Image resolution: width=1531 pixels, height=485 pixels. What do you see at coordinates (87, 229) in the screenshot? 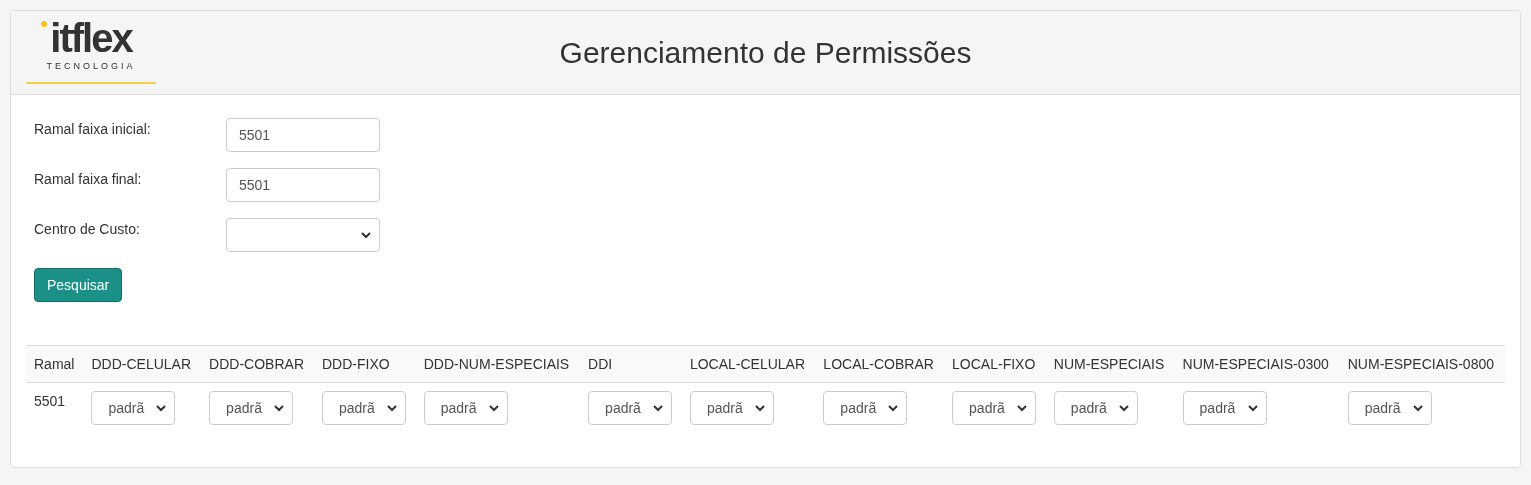
I see `field-label: Centro de Custo:` at bounding box center [87, 229].